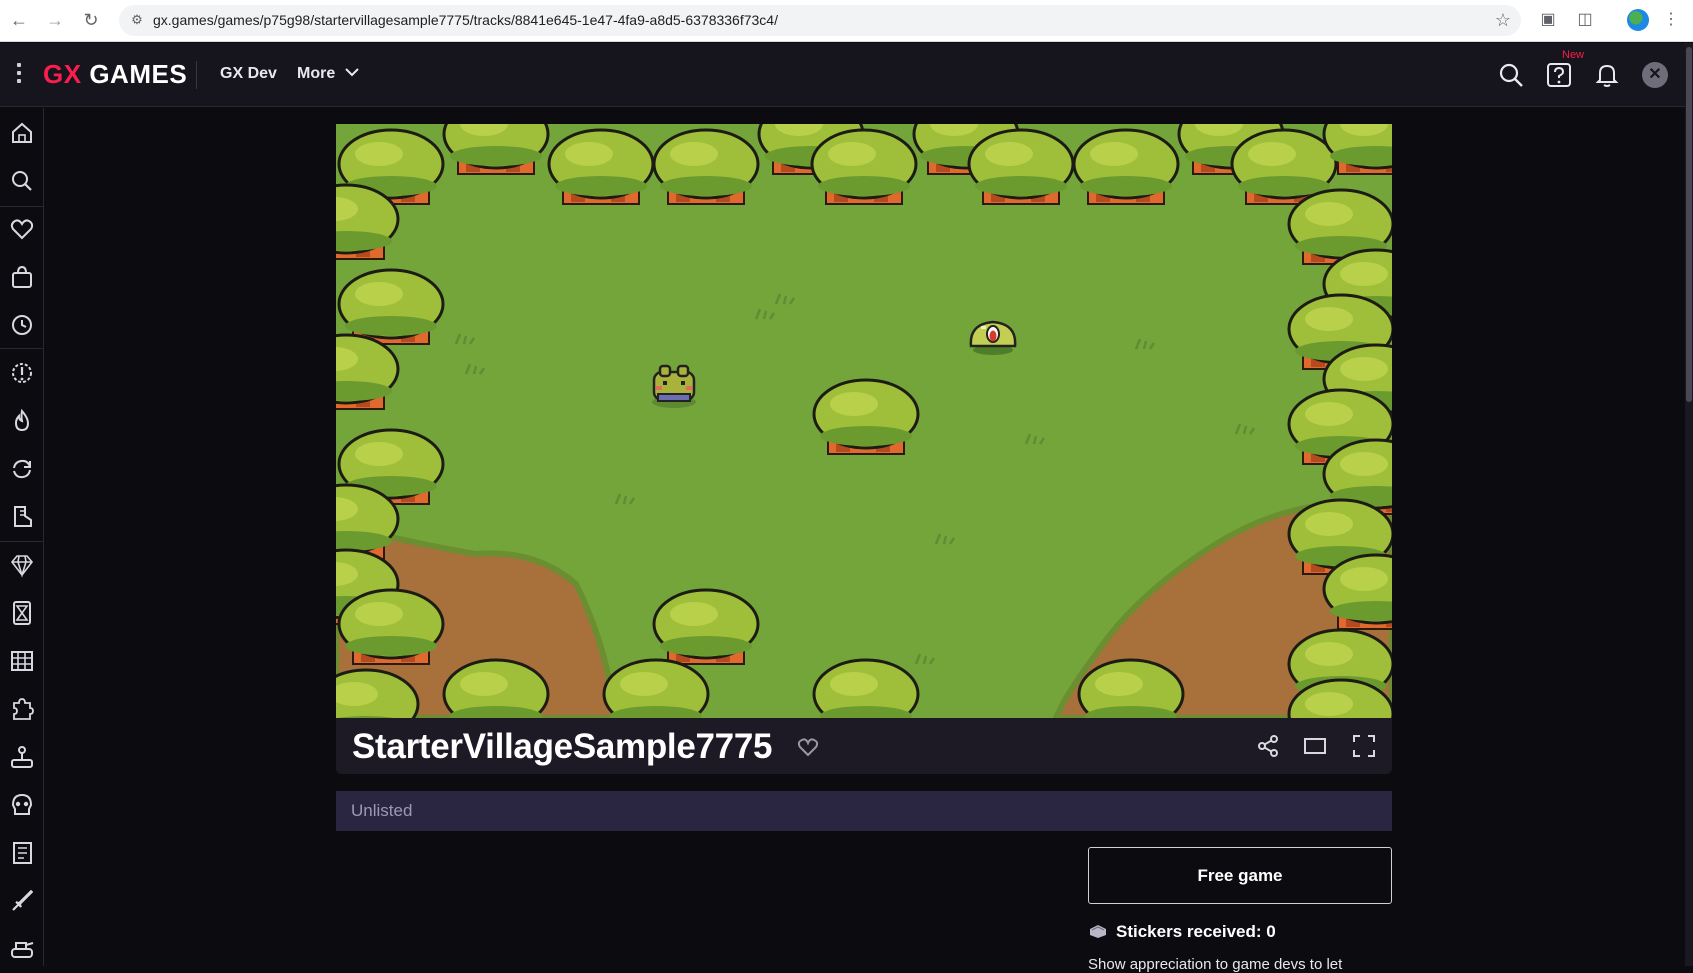 The width and height of the screenshot is (1693, 973). What do you see at coordinates (22, 277) in the screenshot?
I see `bag-icon` at bounding box center [22, 277].